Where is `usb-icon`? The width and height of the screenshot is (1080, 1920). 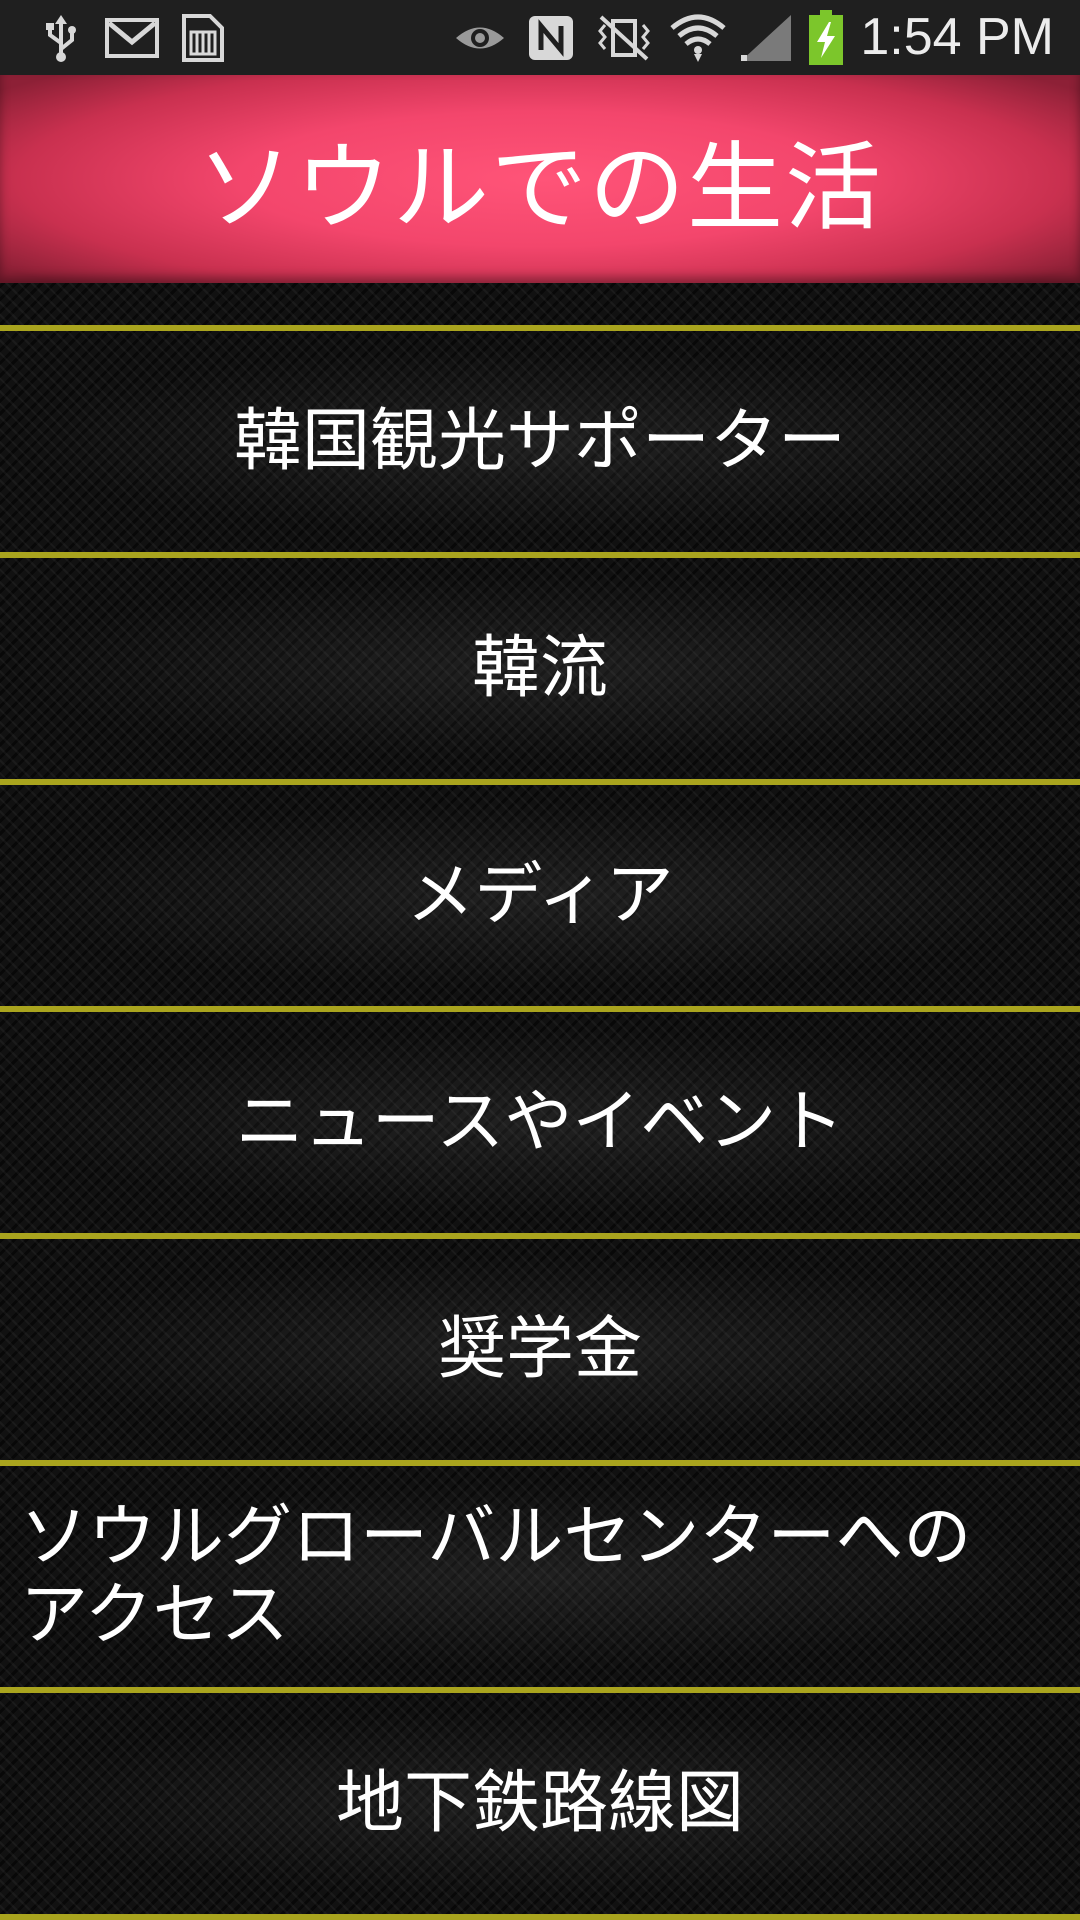
usb-icon is located at coordinates (61, 38).